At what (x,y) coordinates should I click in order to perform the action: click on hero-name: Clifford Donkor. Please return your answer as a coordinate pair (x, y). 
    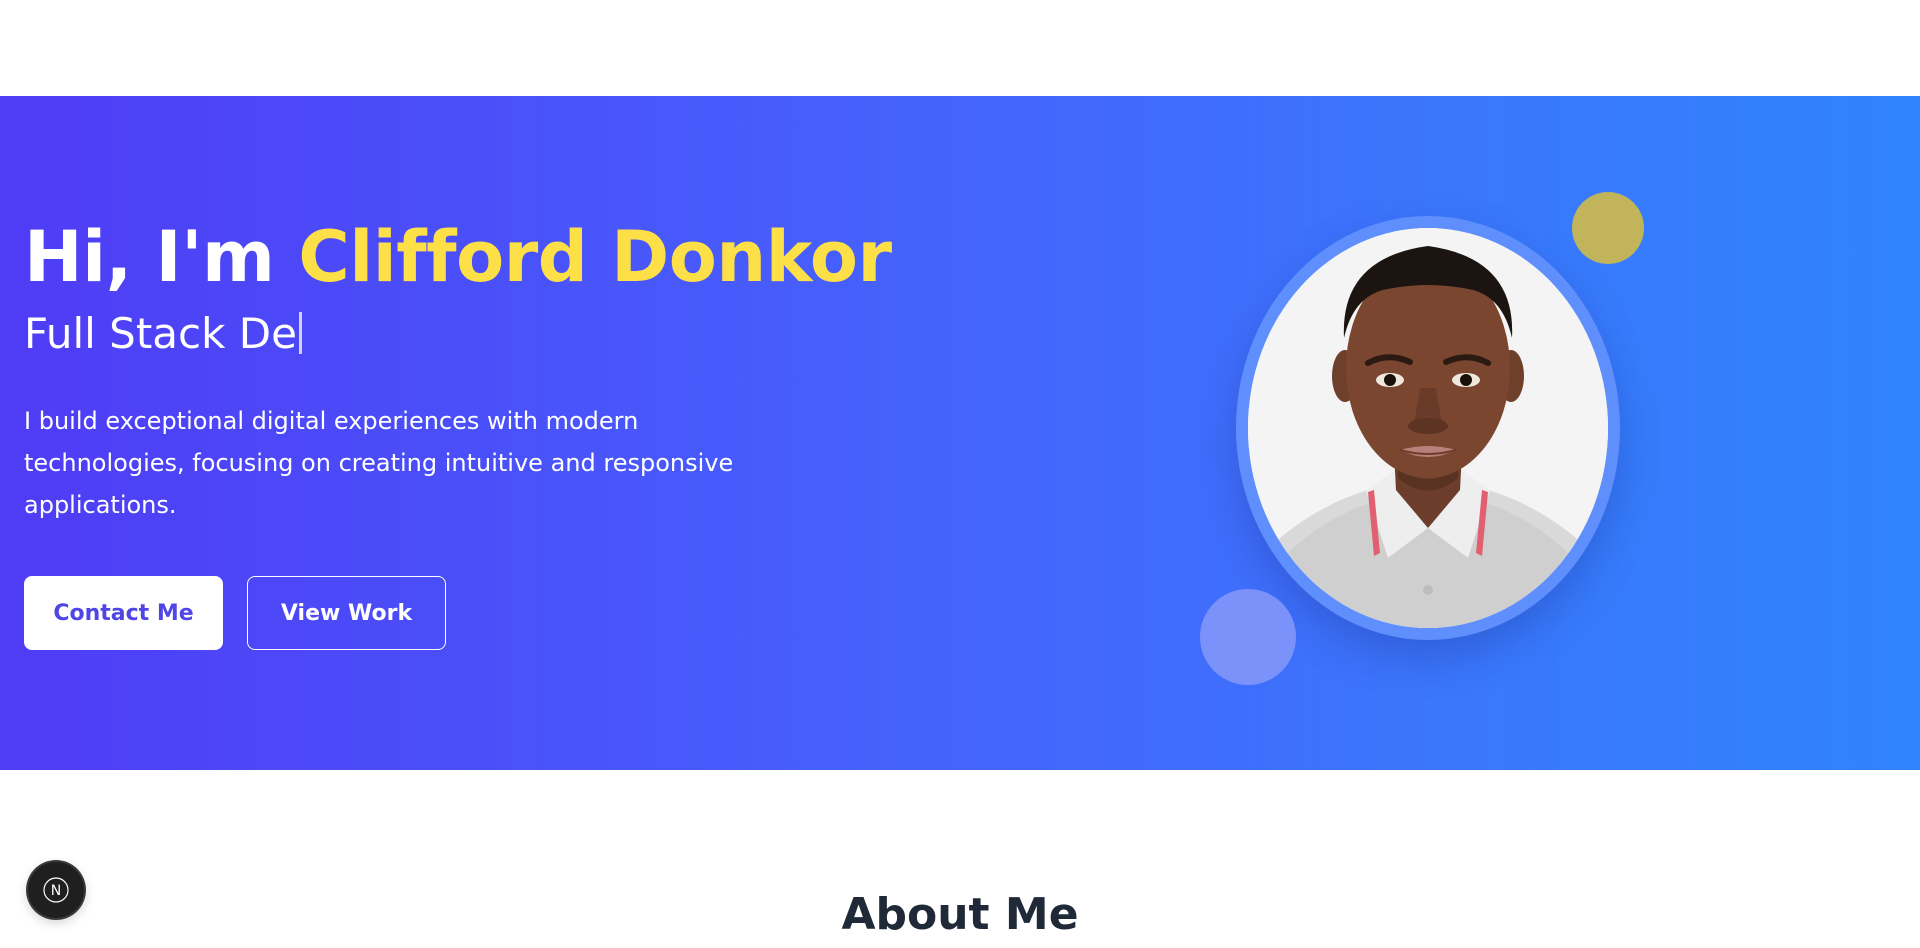
    Looking at the image, I should click on (595, 257).